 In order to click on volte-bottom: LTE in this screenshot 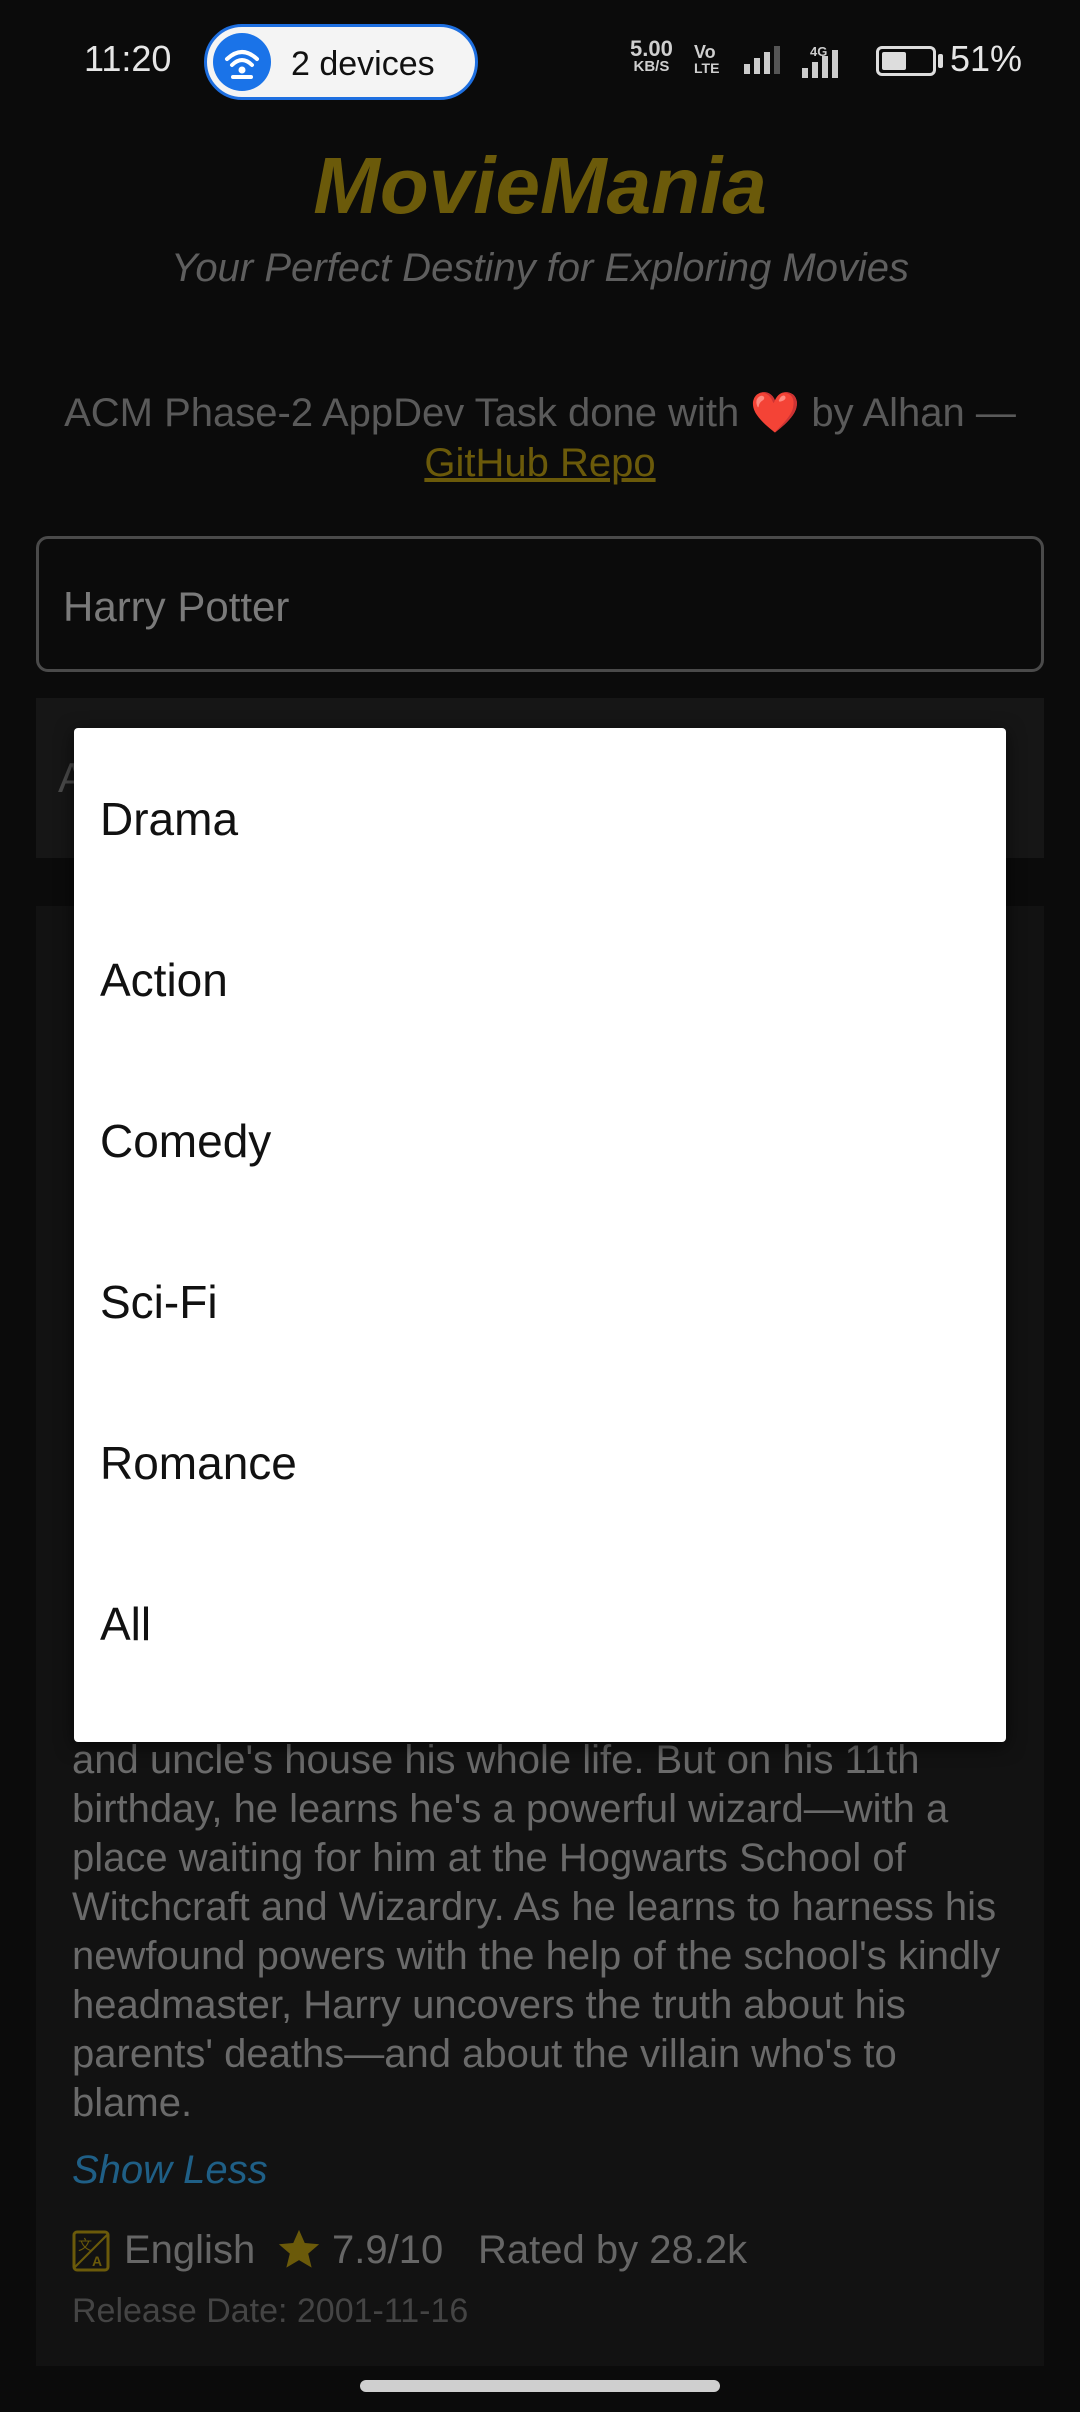, I will do `click(707, 68)`.